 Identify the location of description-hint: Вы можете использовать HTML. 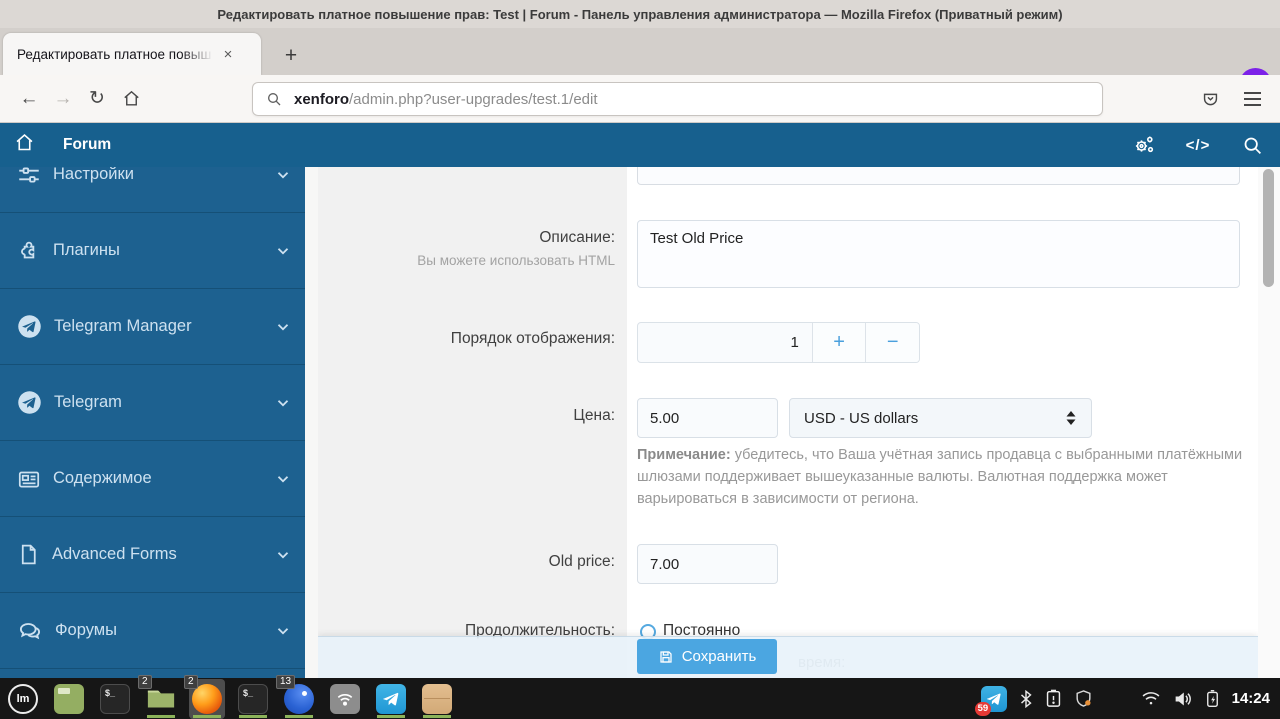
(516, 260).